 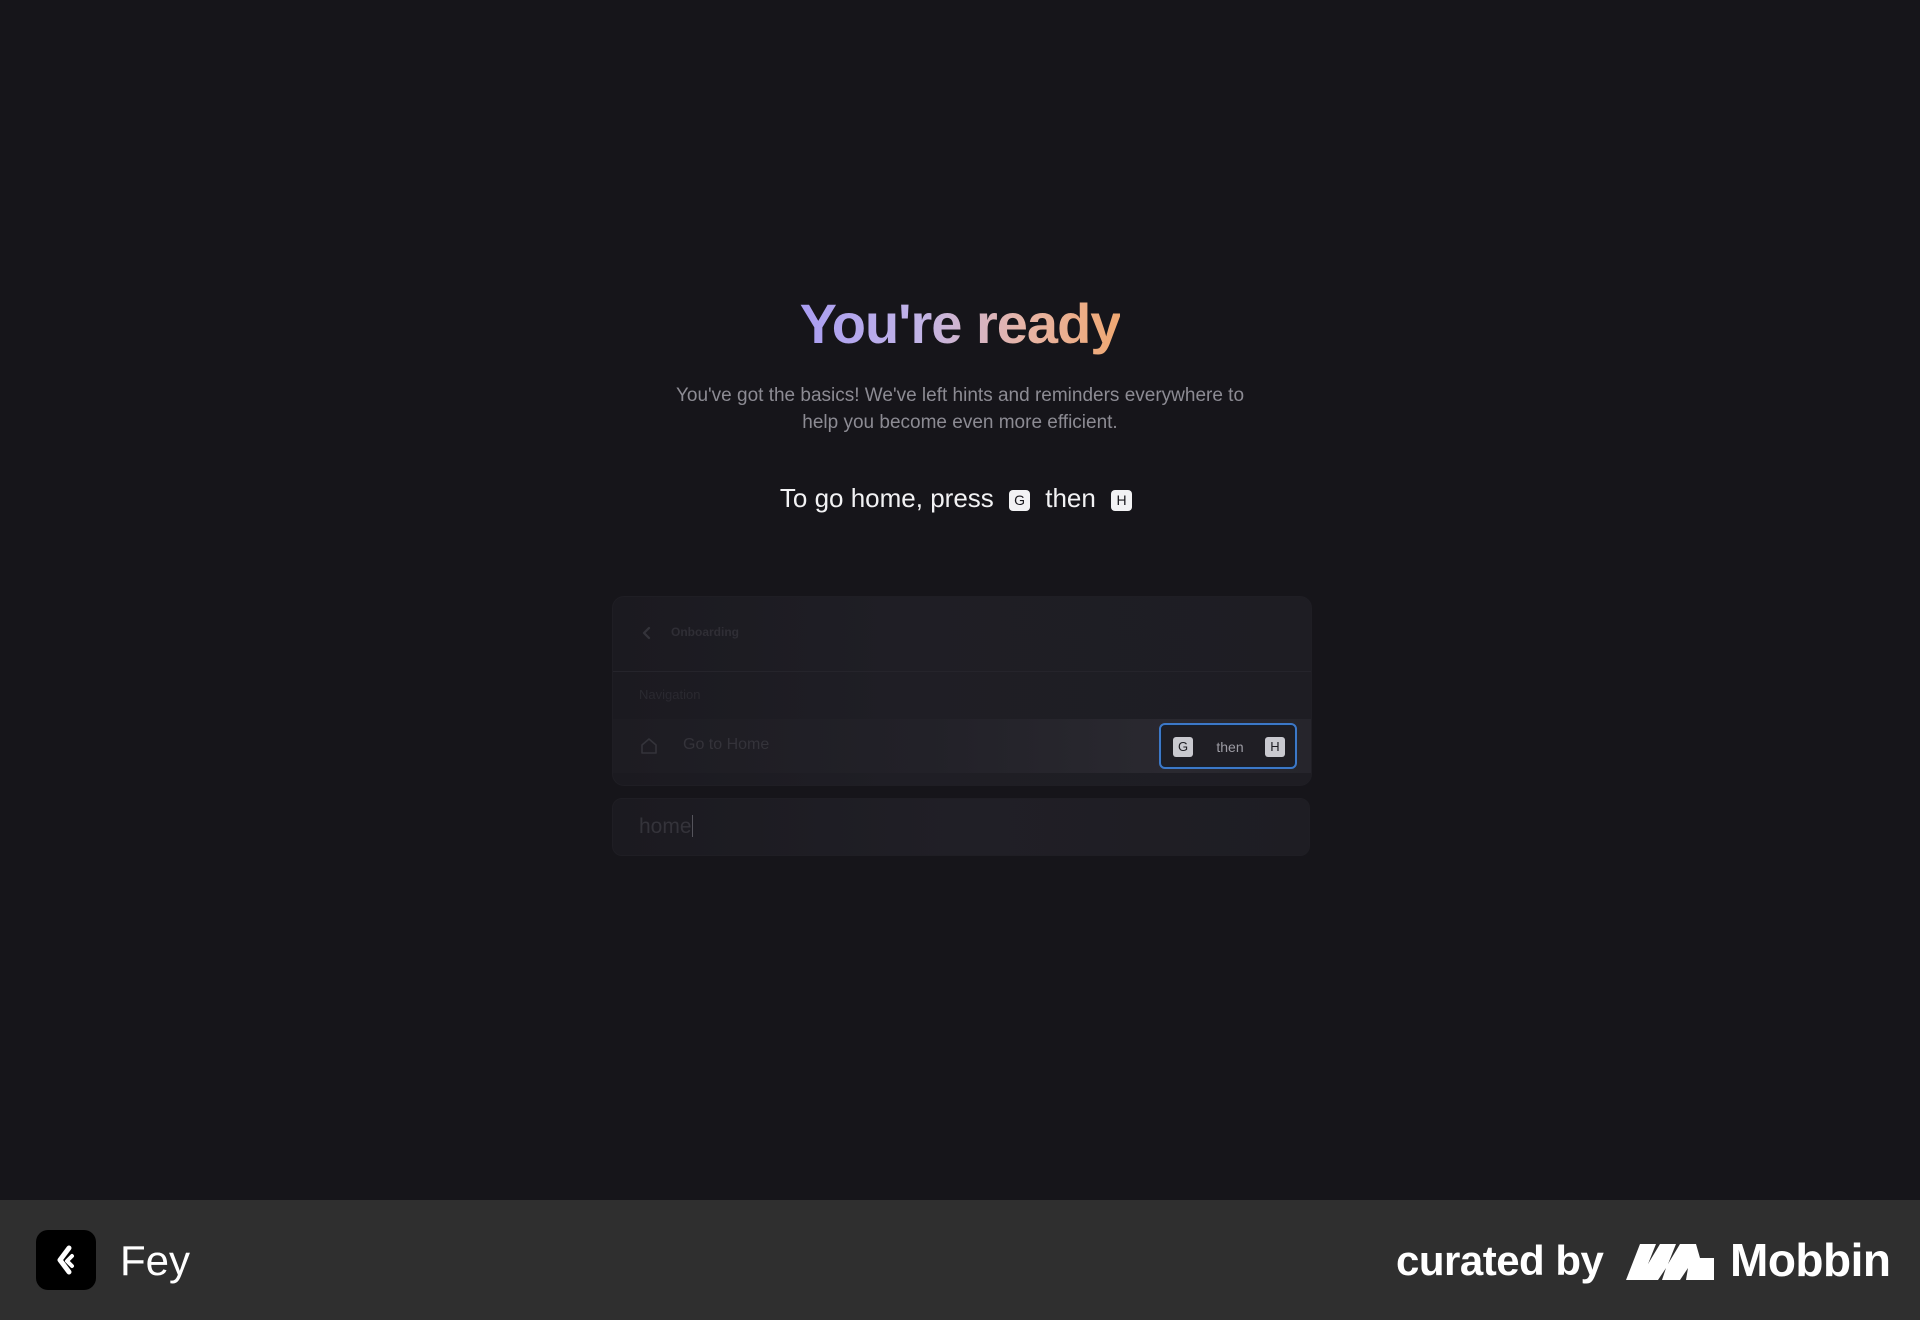 I want to click on home-icon, so click(x=649, y=746).